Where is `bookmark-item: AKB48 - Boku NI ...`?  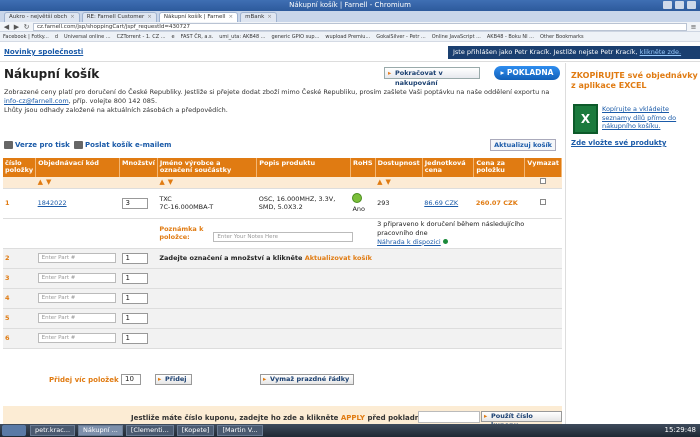
bookmark-item: AKB48 - Boku NI ... is located at coordinates (510, 37).